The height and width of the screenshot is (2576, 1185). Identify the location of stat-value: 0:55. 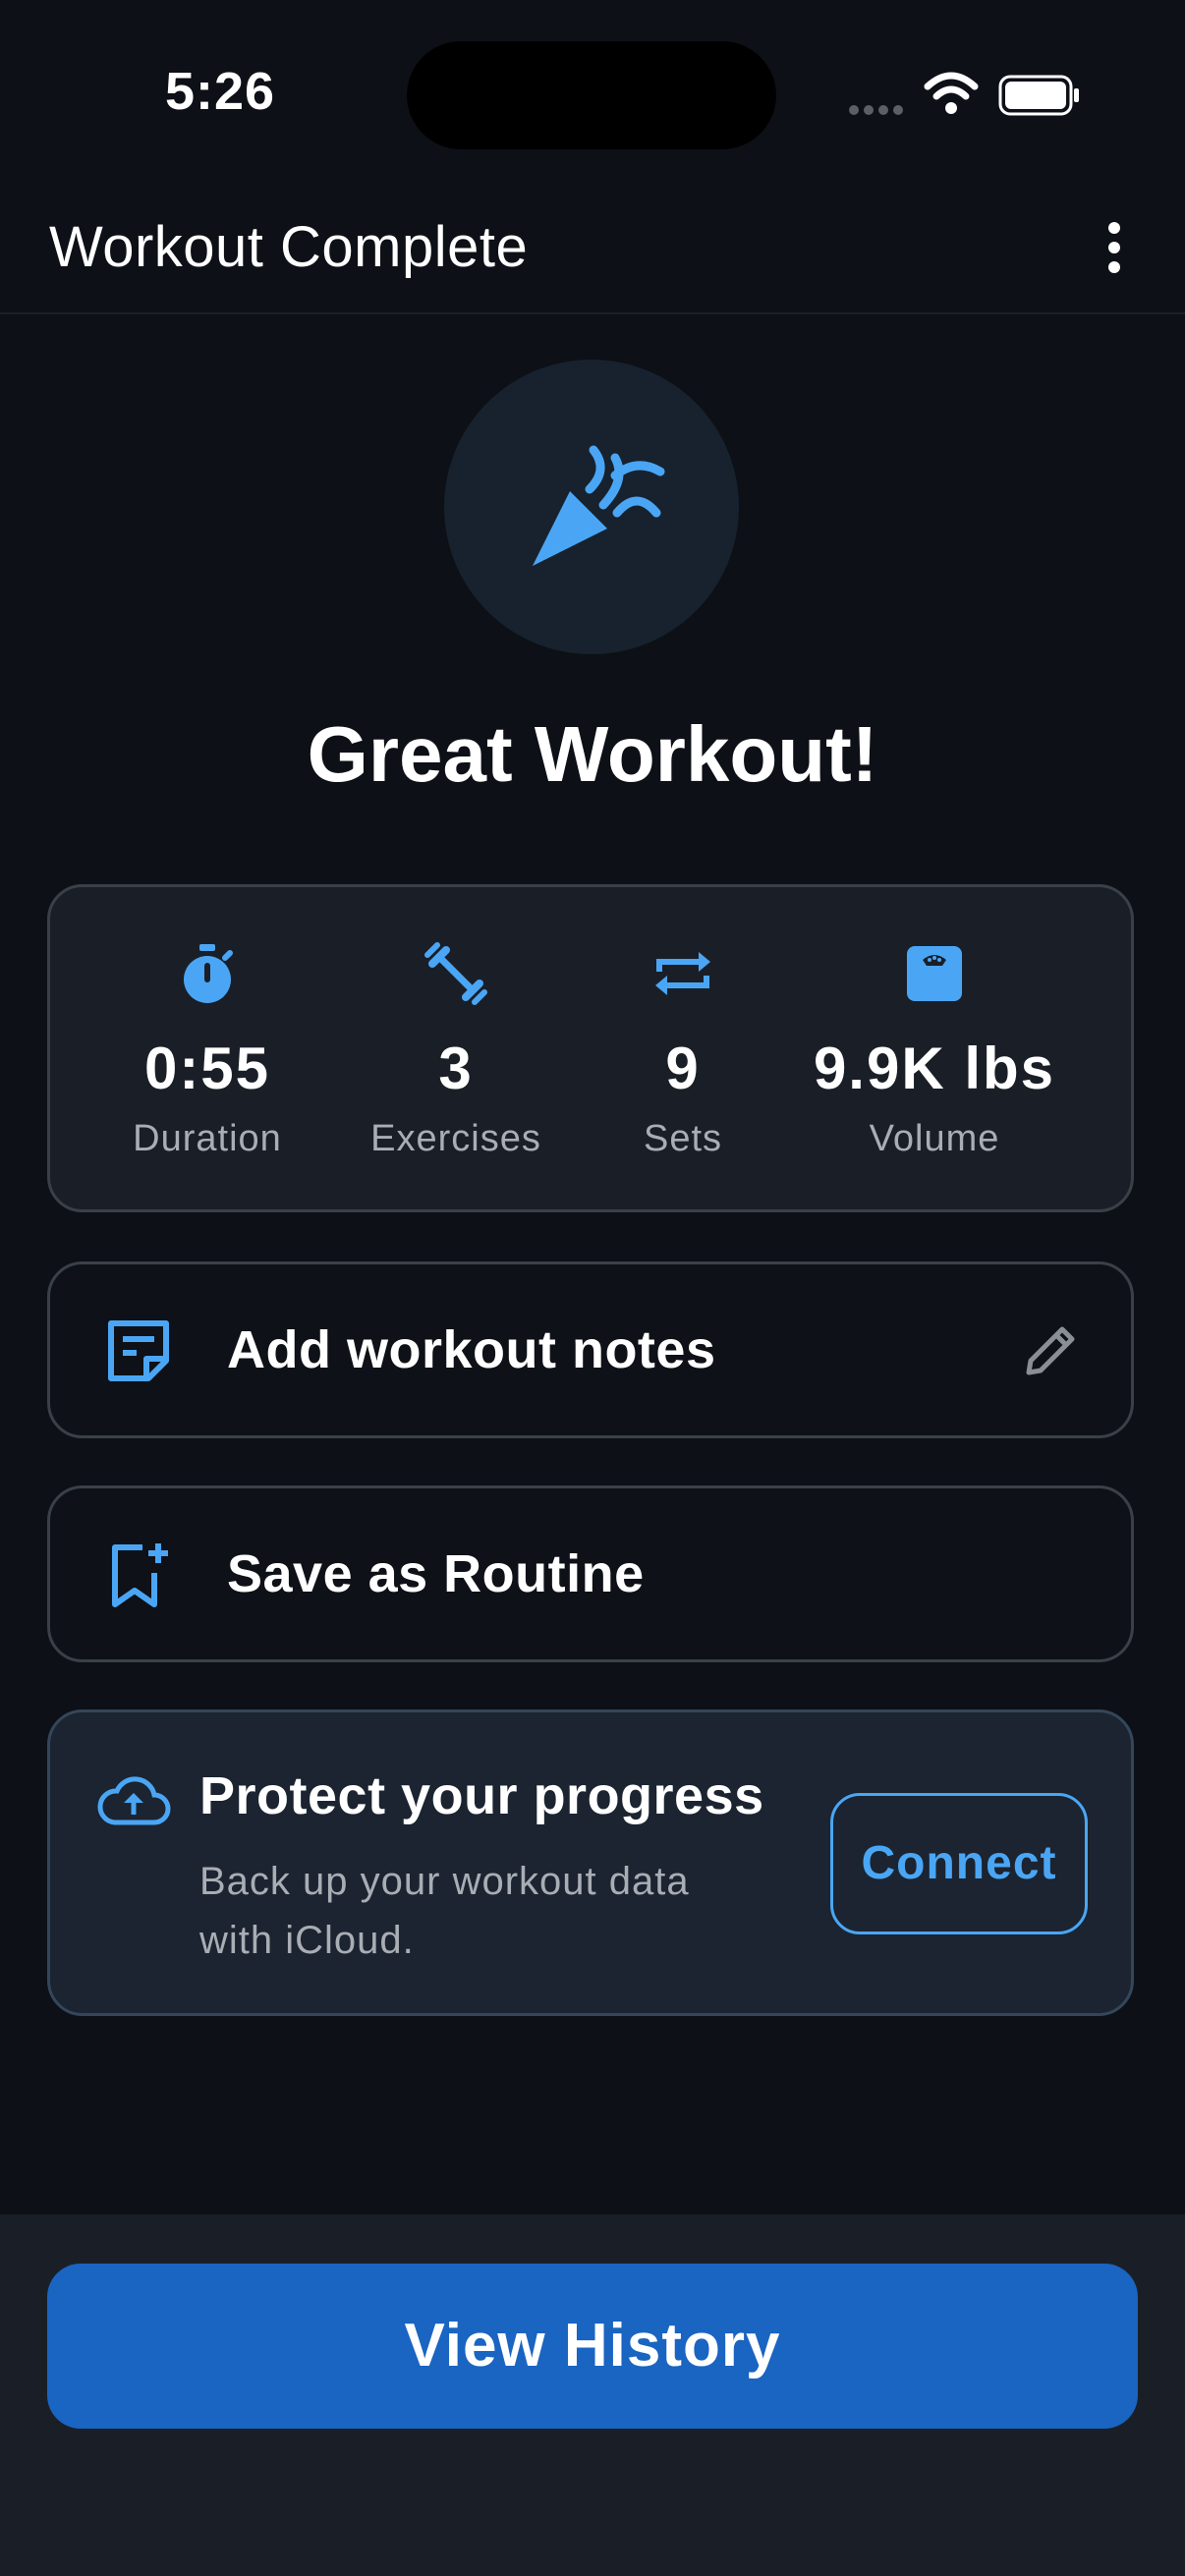
(207, 1068).